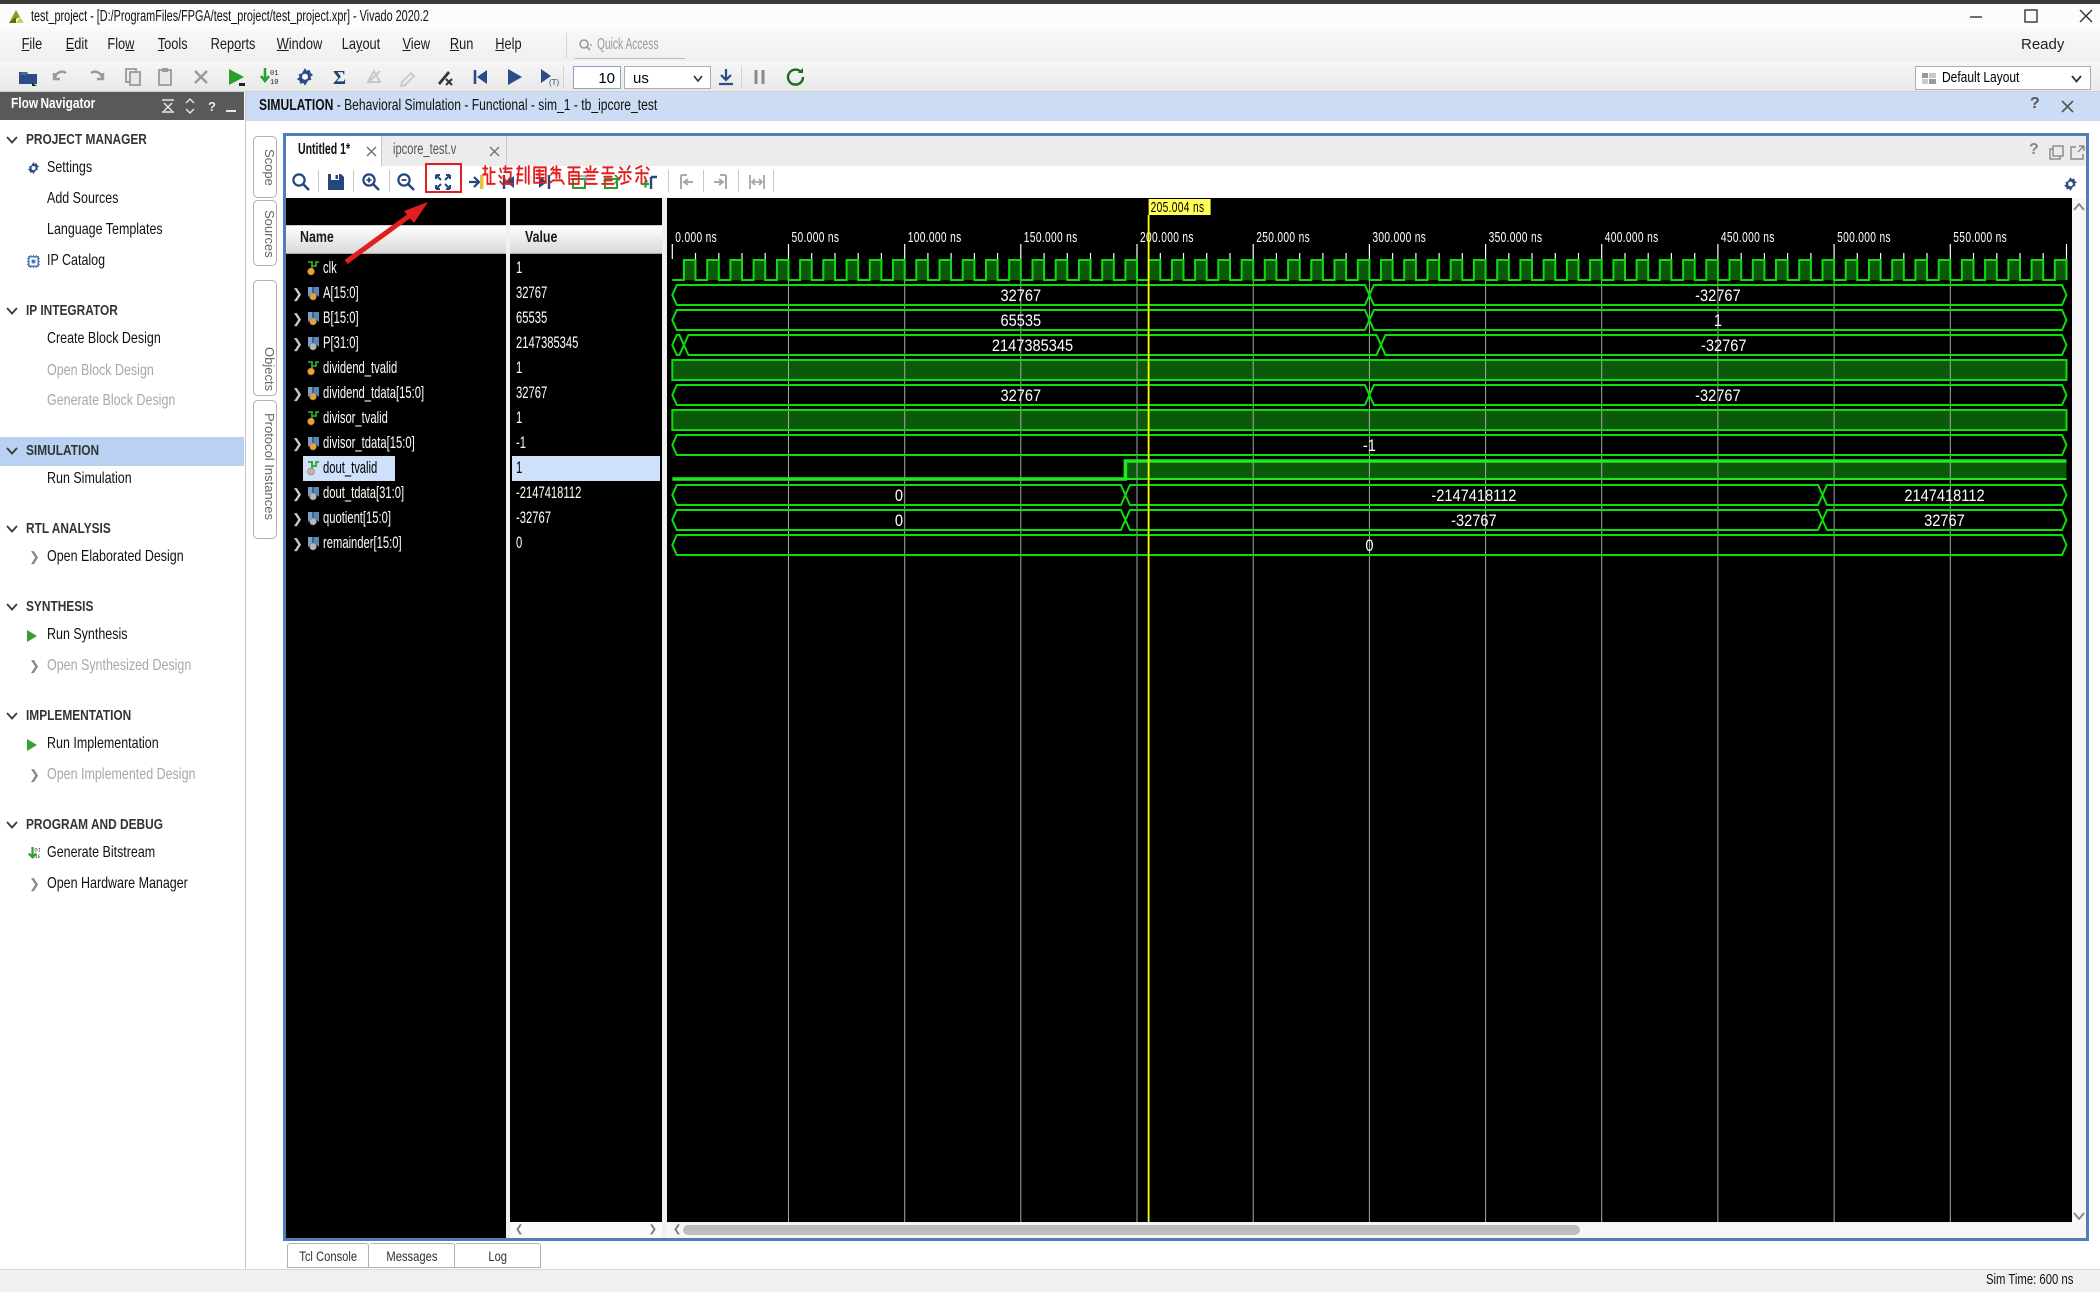 The width and height of the screenshot is (2100, 1292). Describe the element at coordinates (1399, 237) in the screenshot. I see `svg-text: 300.000 ns` at that location.